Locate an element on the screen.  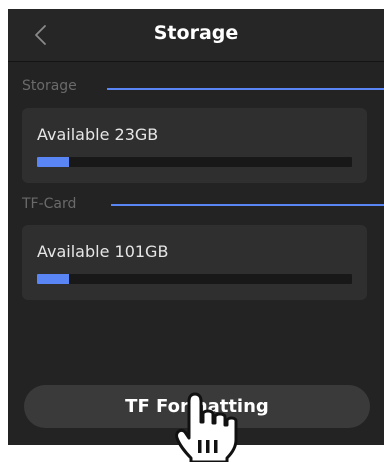
storage-usage-bar is located at coordinates (194, 162).